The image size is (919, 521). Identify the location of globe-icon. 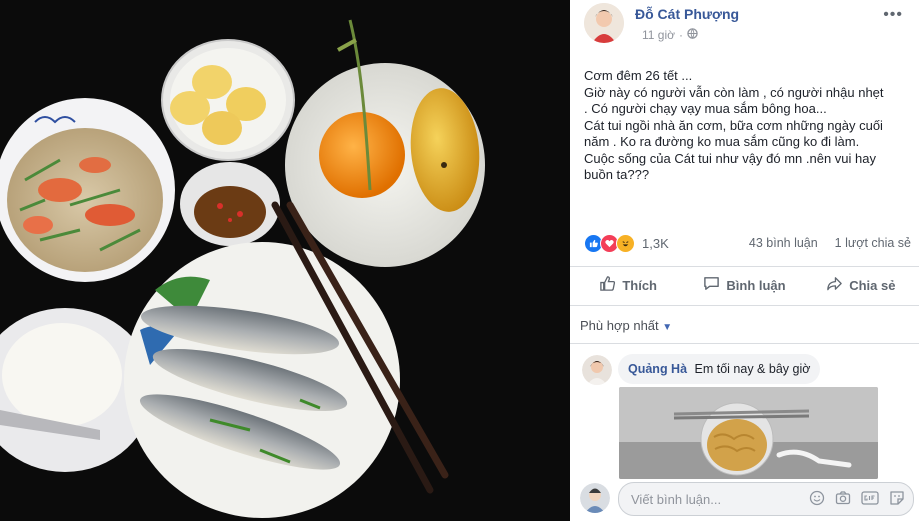
(692, 35).